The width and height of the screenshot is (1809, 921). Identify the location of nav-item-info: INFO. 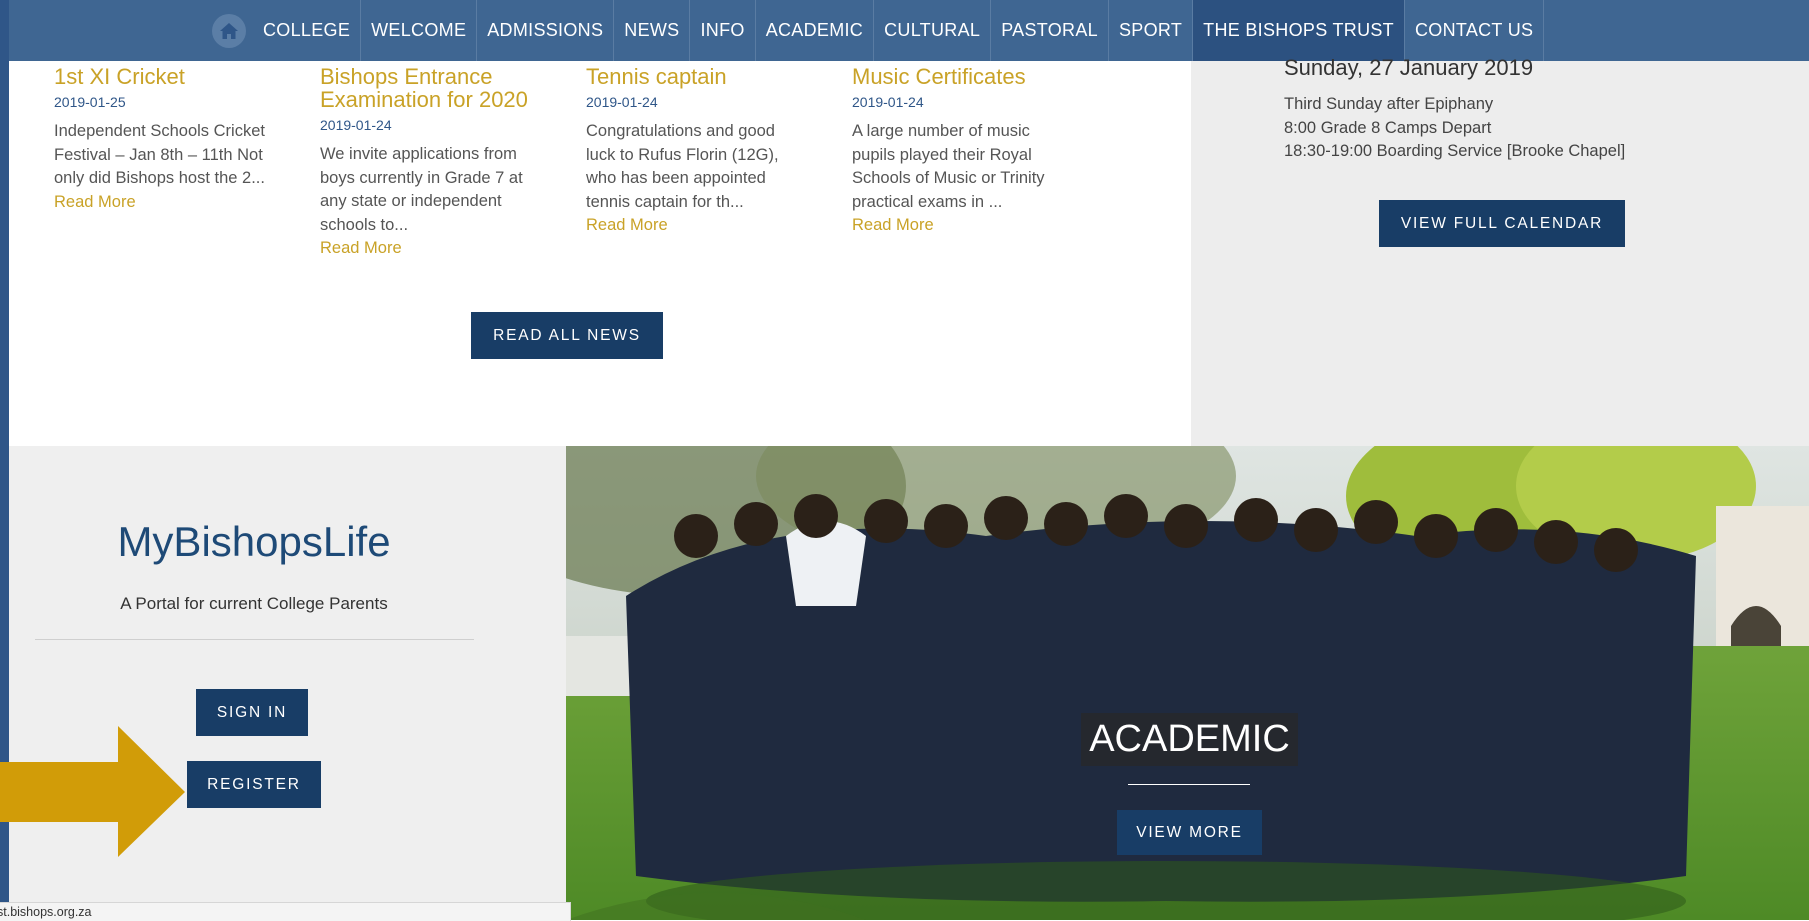
(723, 30).